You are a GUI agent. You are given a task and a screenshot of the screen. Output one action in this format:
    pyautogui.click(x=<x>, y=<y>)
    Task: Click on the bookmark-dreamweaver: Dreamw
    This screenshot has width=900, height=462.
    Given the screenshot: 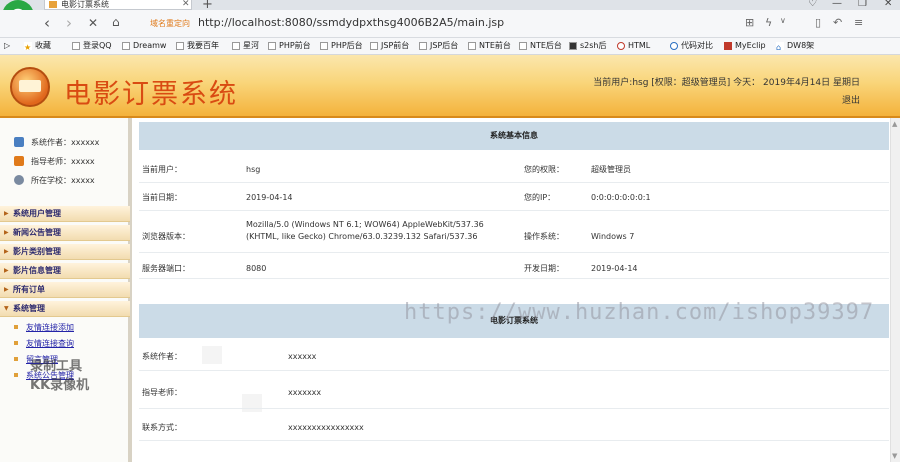 What is the action you would take?
    pyautogui.click(x=144, y=46)
    